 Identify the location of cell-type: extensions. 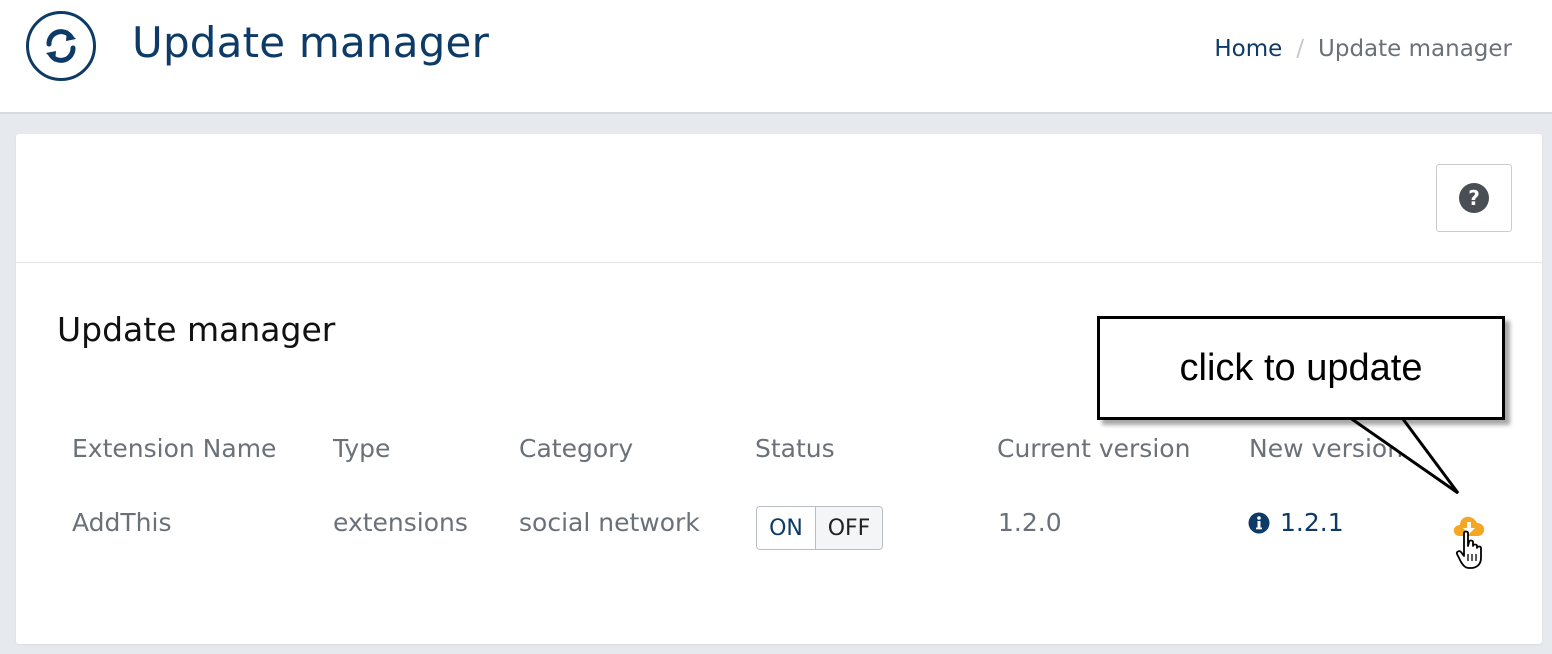
(400, 522).